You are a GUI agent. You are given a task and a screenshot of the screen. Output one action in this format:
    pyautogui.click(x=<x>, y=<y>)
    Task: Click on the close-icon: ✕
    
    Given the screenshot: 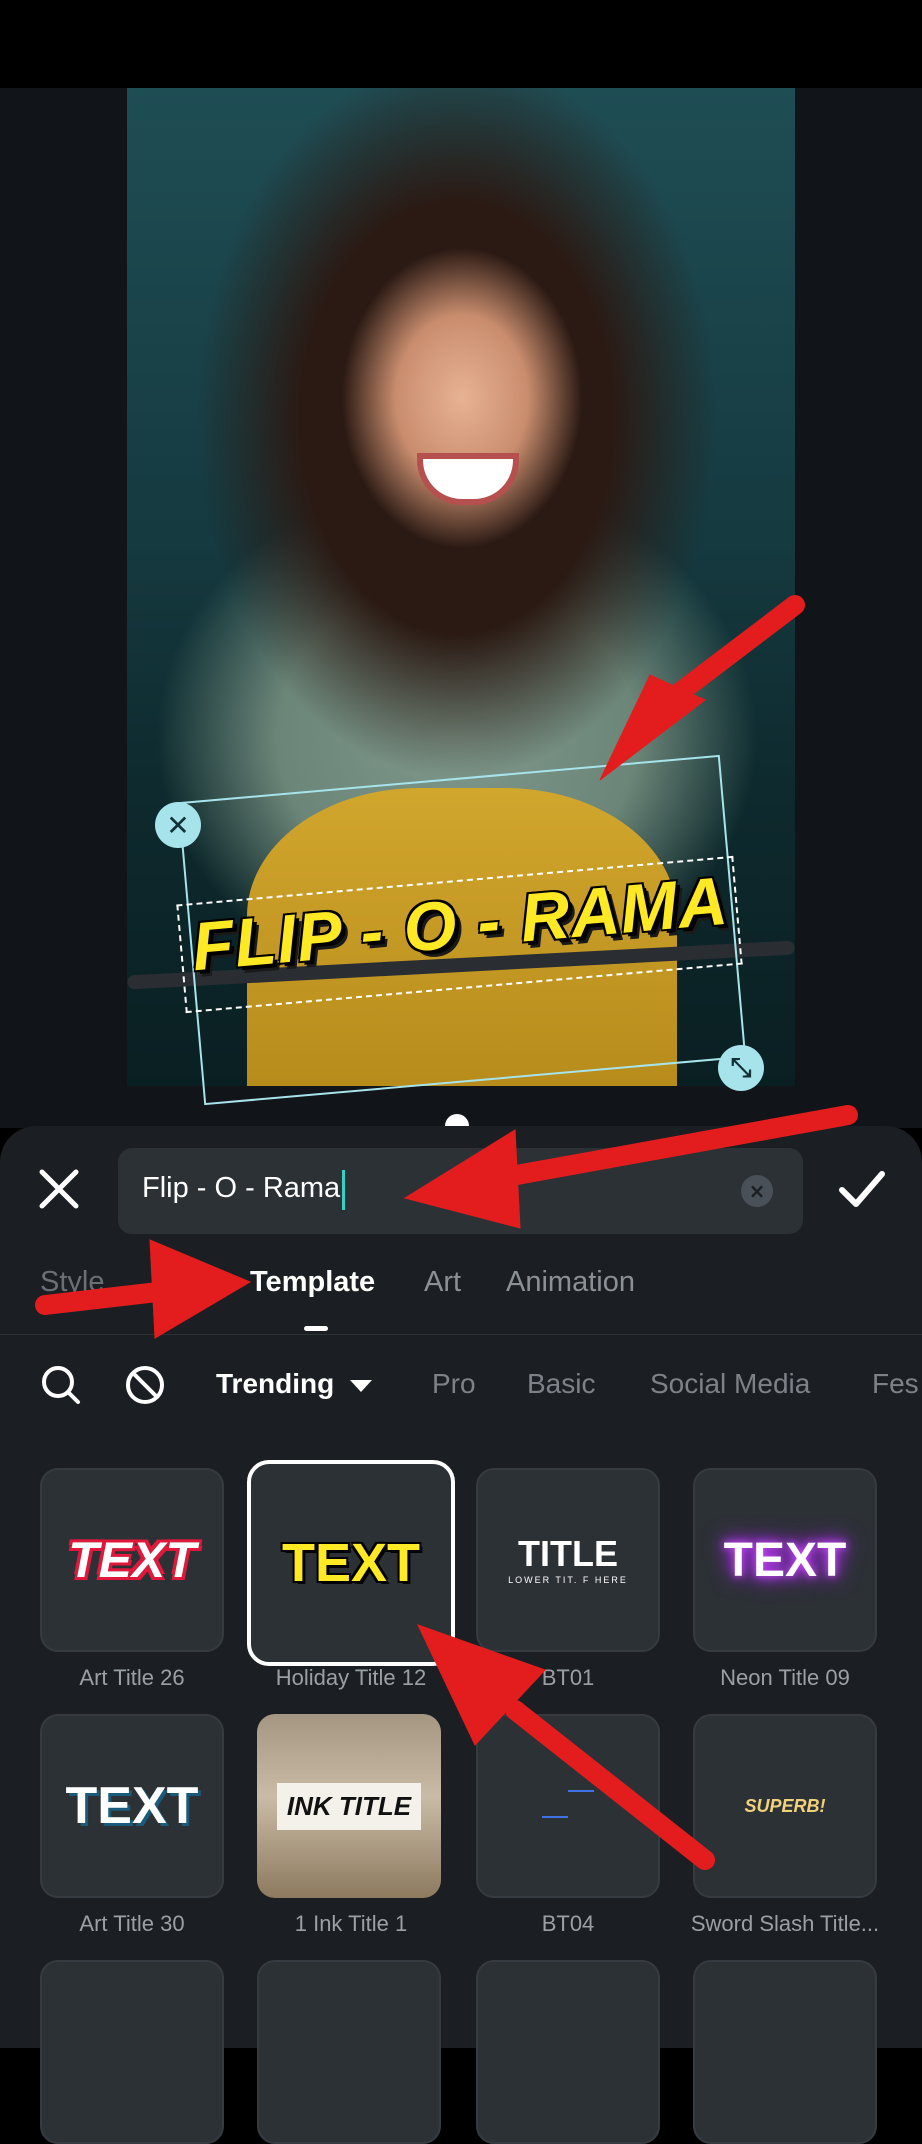 What is the action you would take?
    pyautogui.click(x=178, y=825)
    